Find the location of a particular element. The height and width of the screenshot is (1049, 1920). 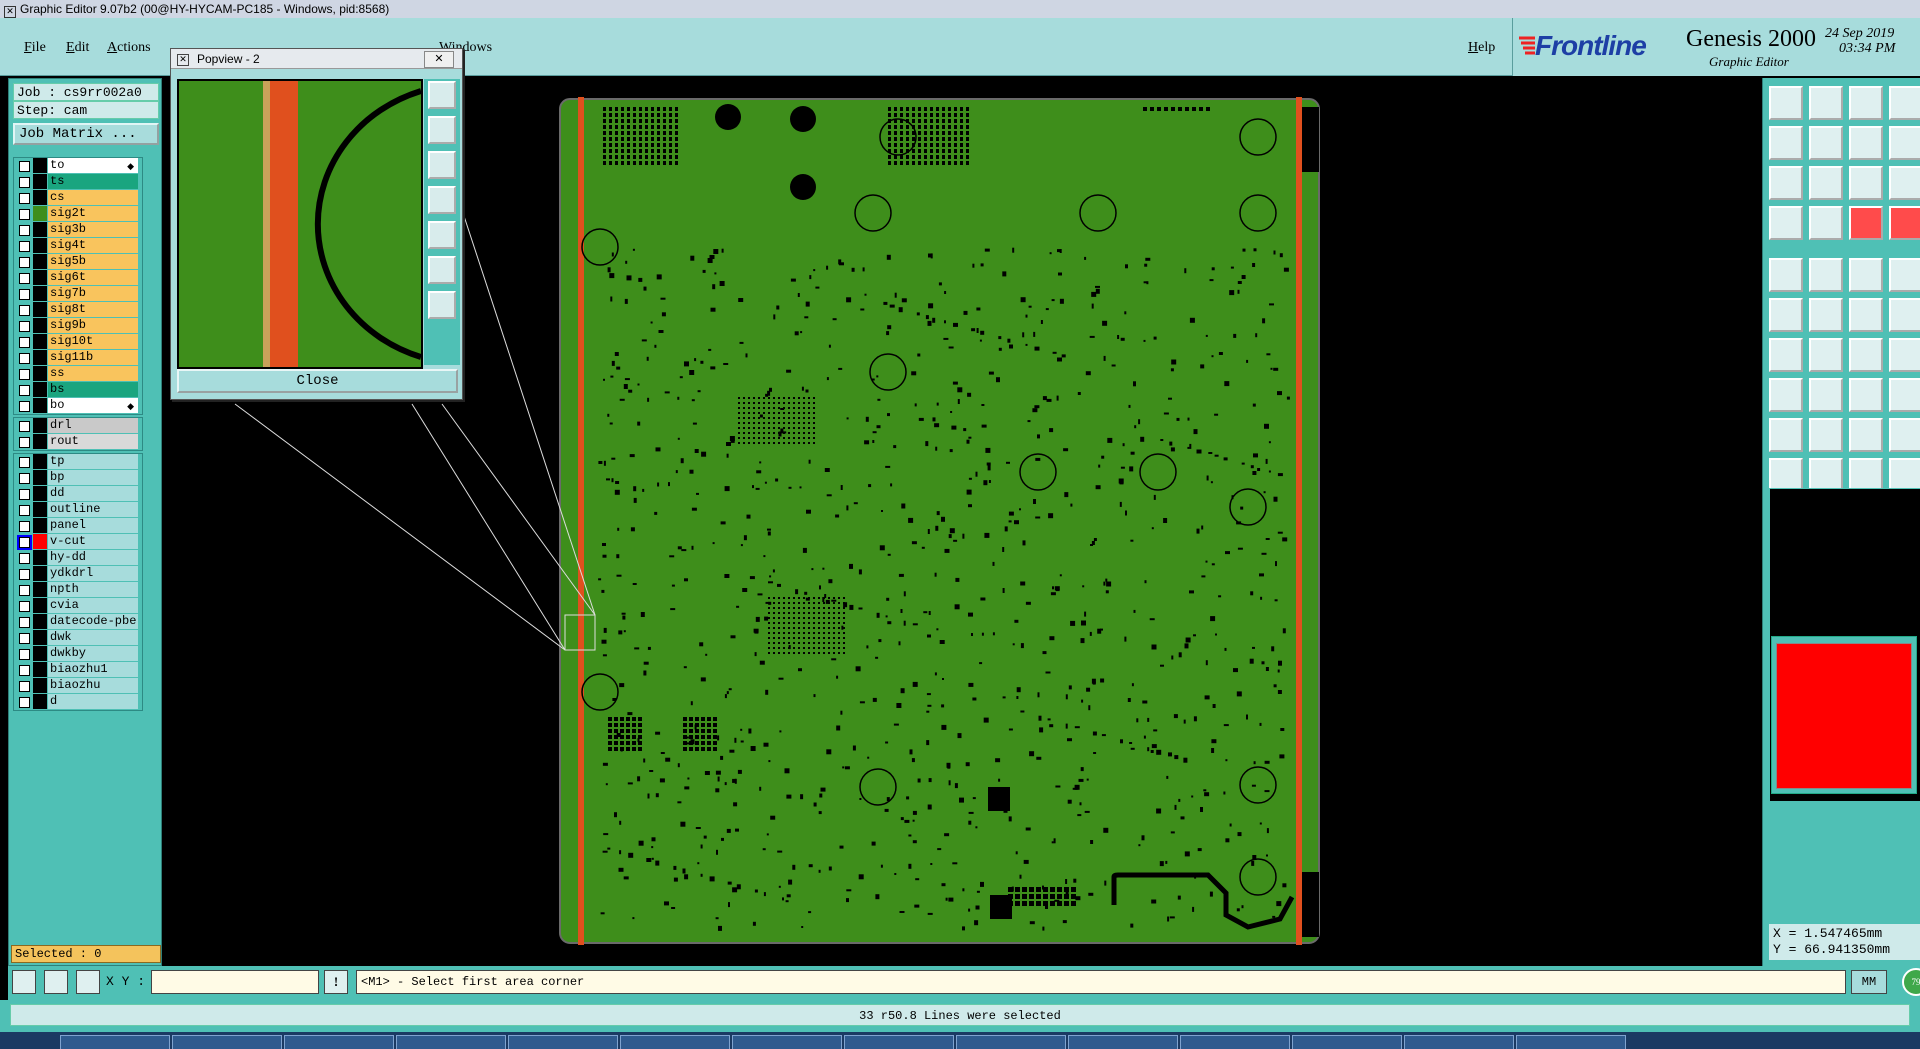

layer-name: outline is located at coordinates (93, 509).